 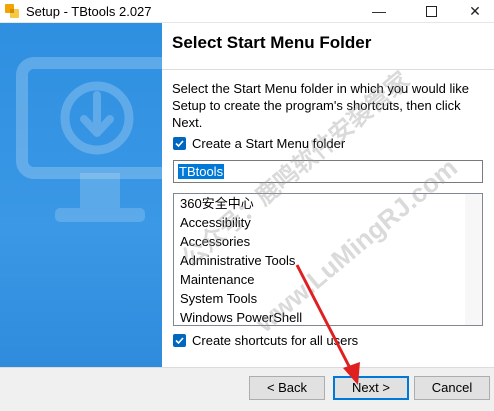 I want to click on window-title: Setup - TBtools 2.027, so click(x=89, y=11).